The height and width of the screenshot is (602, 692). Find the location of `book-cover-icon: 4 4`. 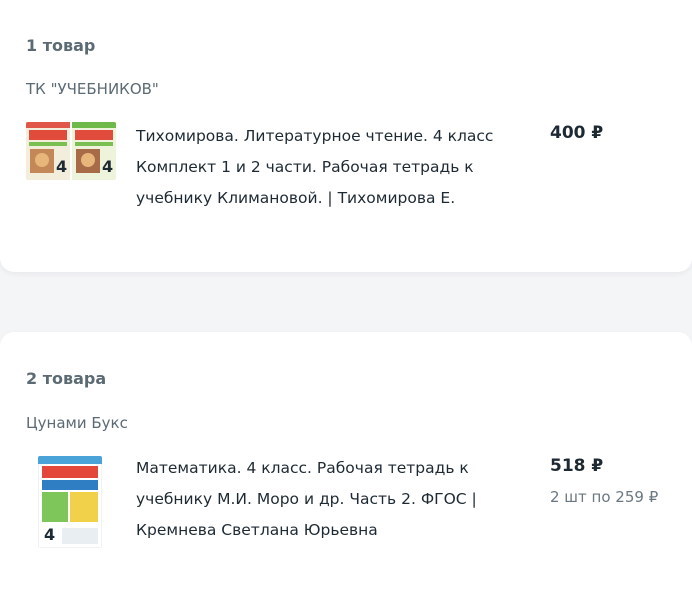

book-cover-icon: 4 4 is located at coordinates (71, 151).